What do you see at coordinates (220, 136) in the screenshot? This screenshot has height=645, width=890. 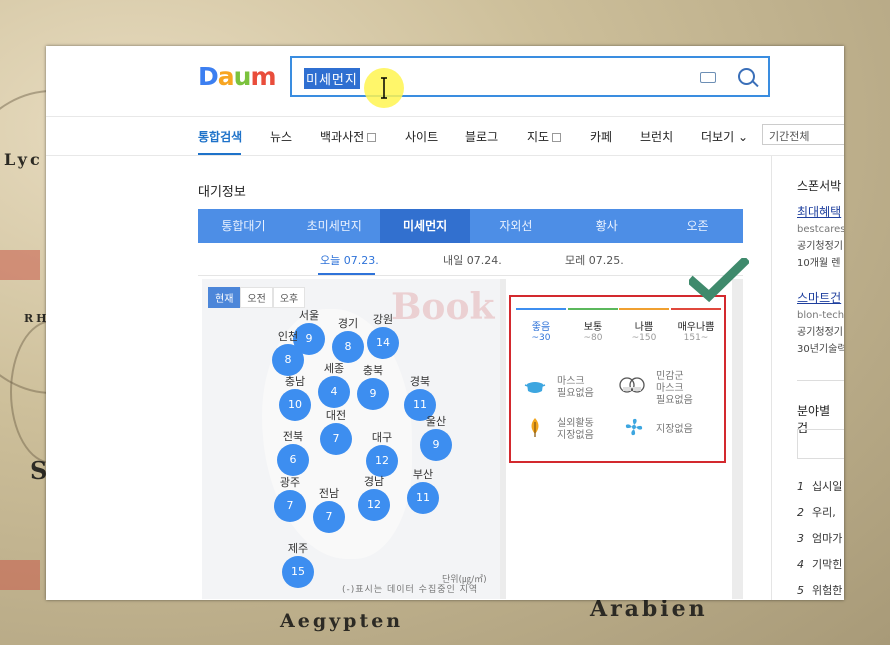 I see `tab-all: 통합검색` at bounding box center [220, 136].